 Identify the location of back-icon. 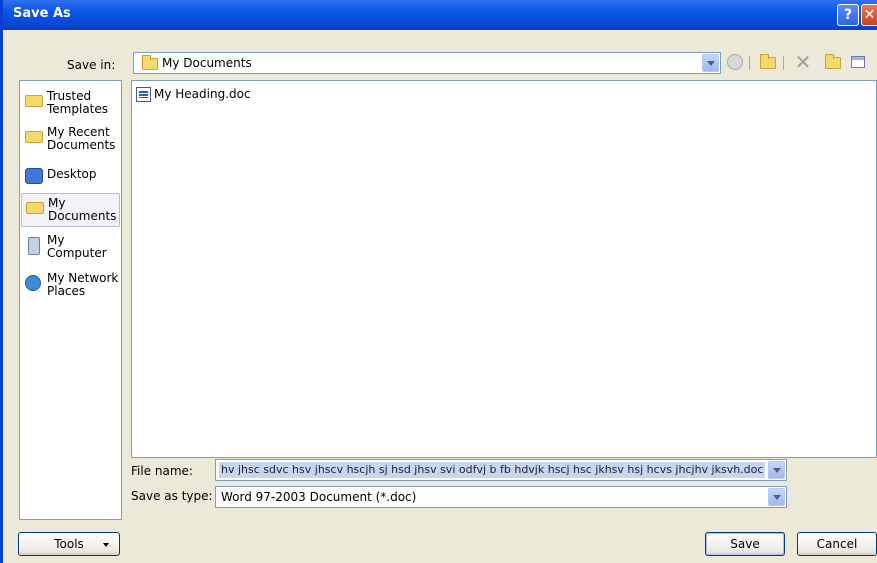
(735, 62).